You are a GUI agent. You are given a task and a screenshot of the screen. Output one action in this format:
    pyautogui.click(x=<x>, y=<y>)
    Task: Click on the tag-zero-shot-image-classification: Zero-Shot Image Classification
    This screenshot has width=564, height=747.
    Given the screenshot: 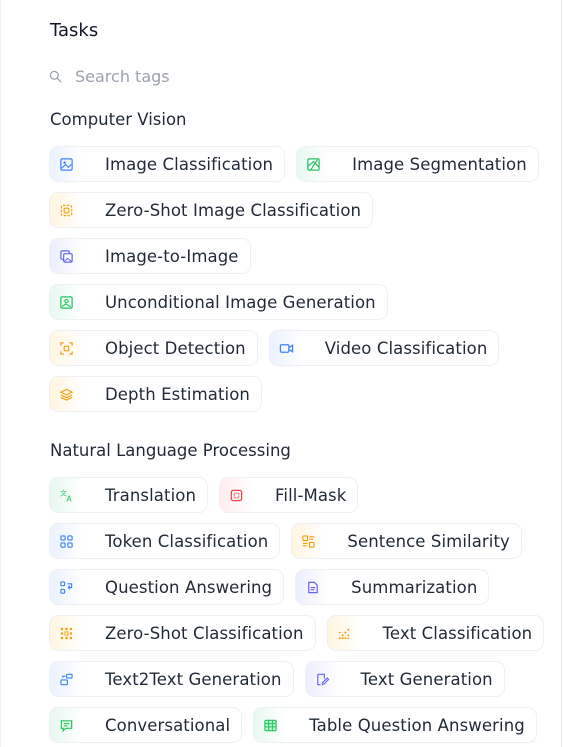 What is the action you would take?
    pyautogui.click(x=211, y=210)
    